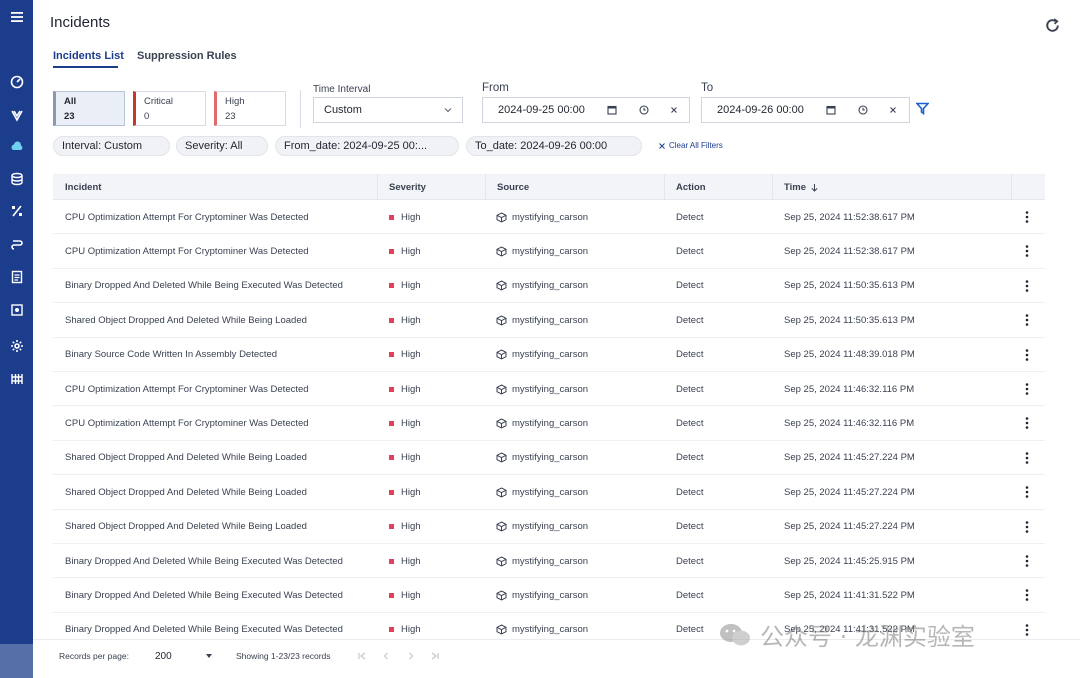 The width and height of the screenshot is (1080, 678). I want to click on action-cell: Detect, so click(690, 217).